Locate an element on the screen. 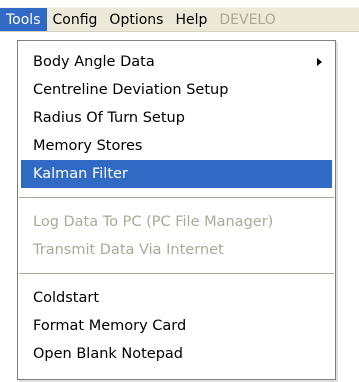 The image size is (359, 382). menu-item-centreline-deviation-setup: Centreline Deviation Setup is located at coordinates (176, 90).